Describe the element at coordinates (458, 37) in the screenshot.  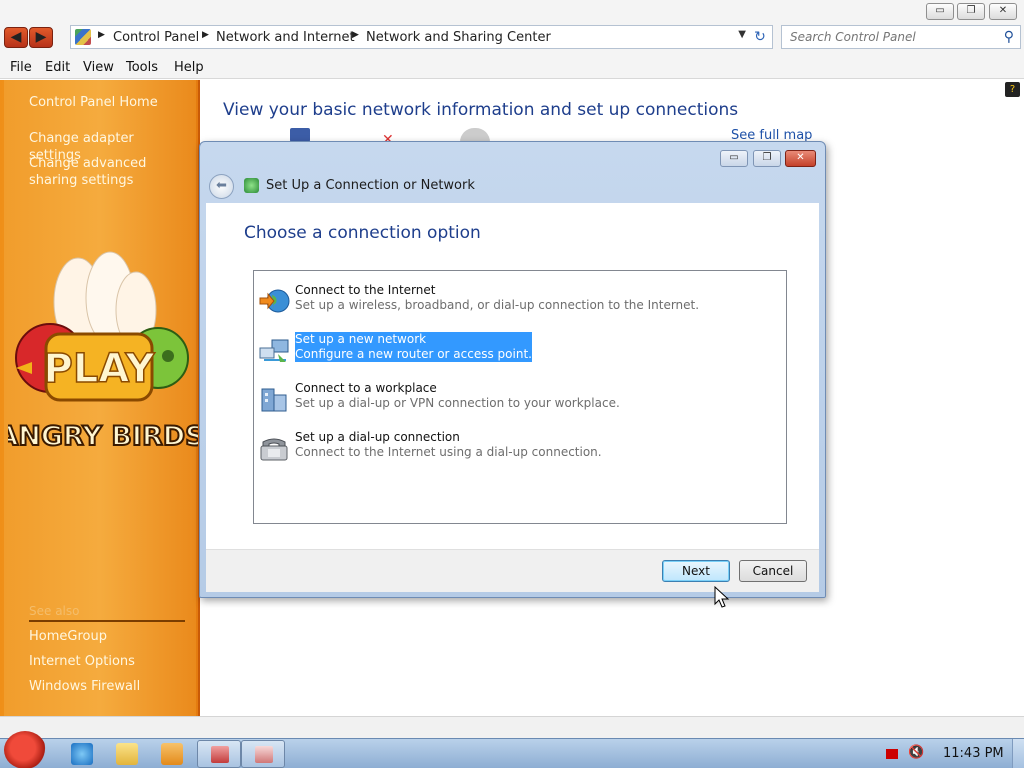
I see `breadcrumb-network-sharing-center: Network and Sharing Center` at that location.